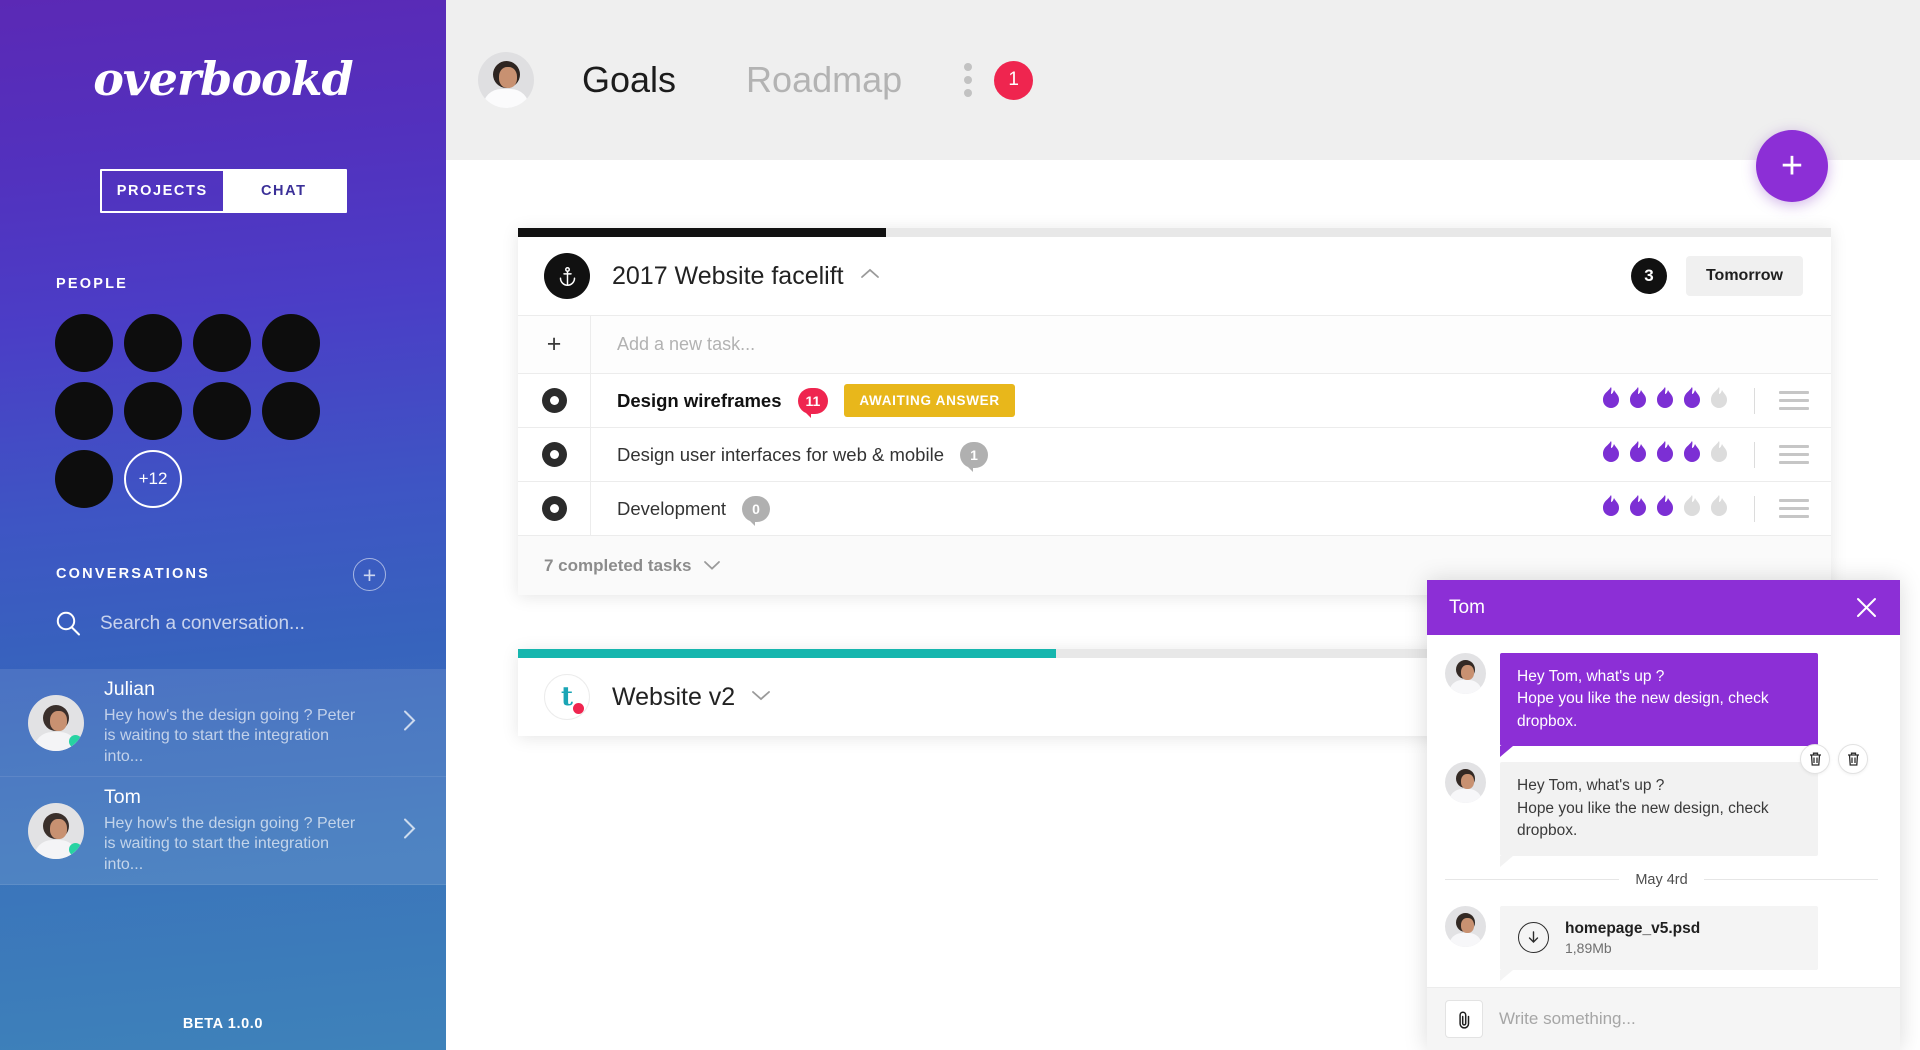 The image size is (1920, 1050). Describe the element at coordinates (1174, 344) in the screenshot. I see `add-task-row: +` at that location.